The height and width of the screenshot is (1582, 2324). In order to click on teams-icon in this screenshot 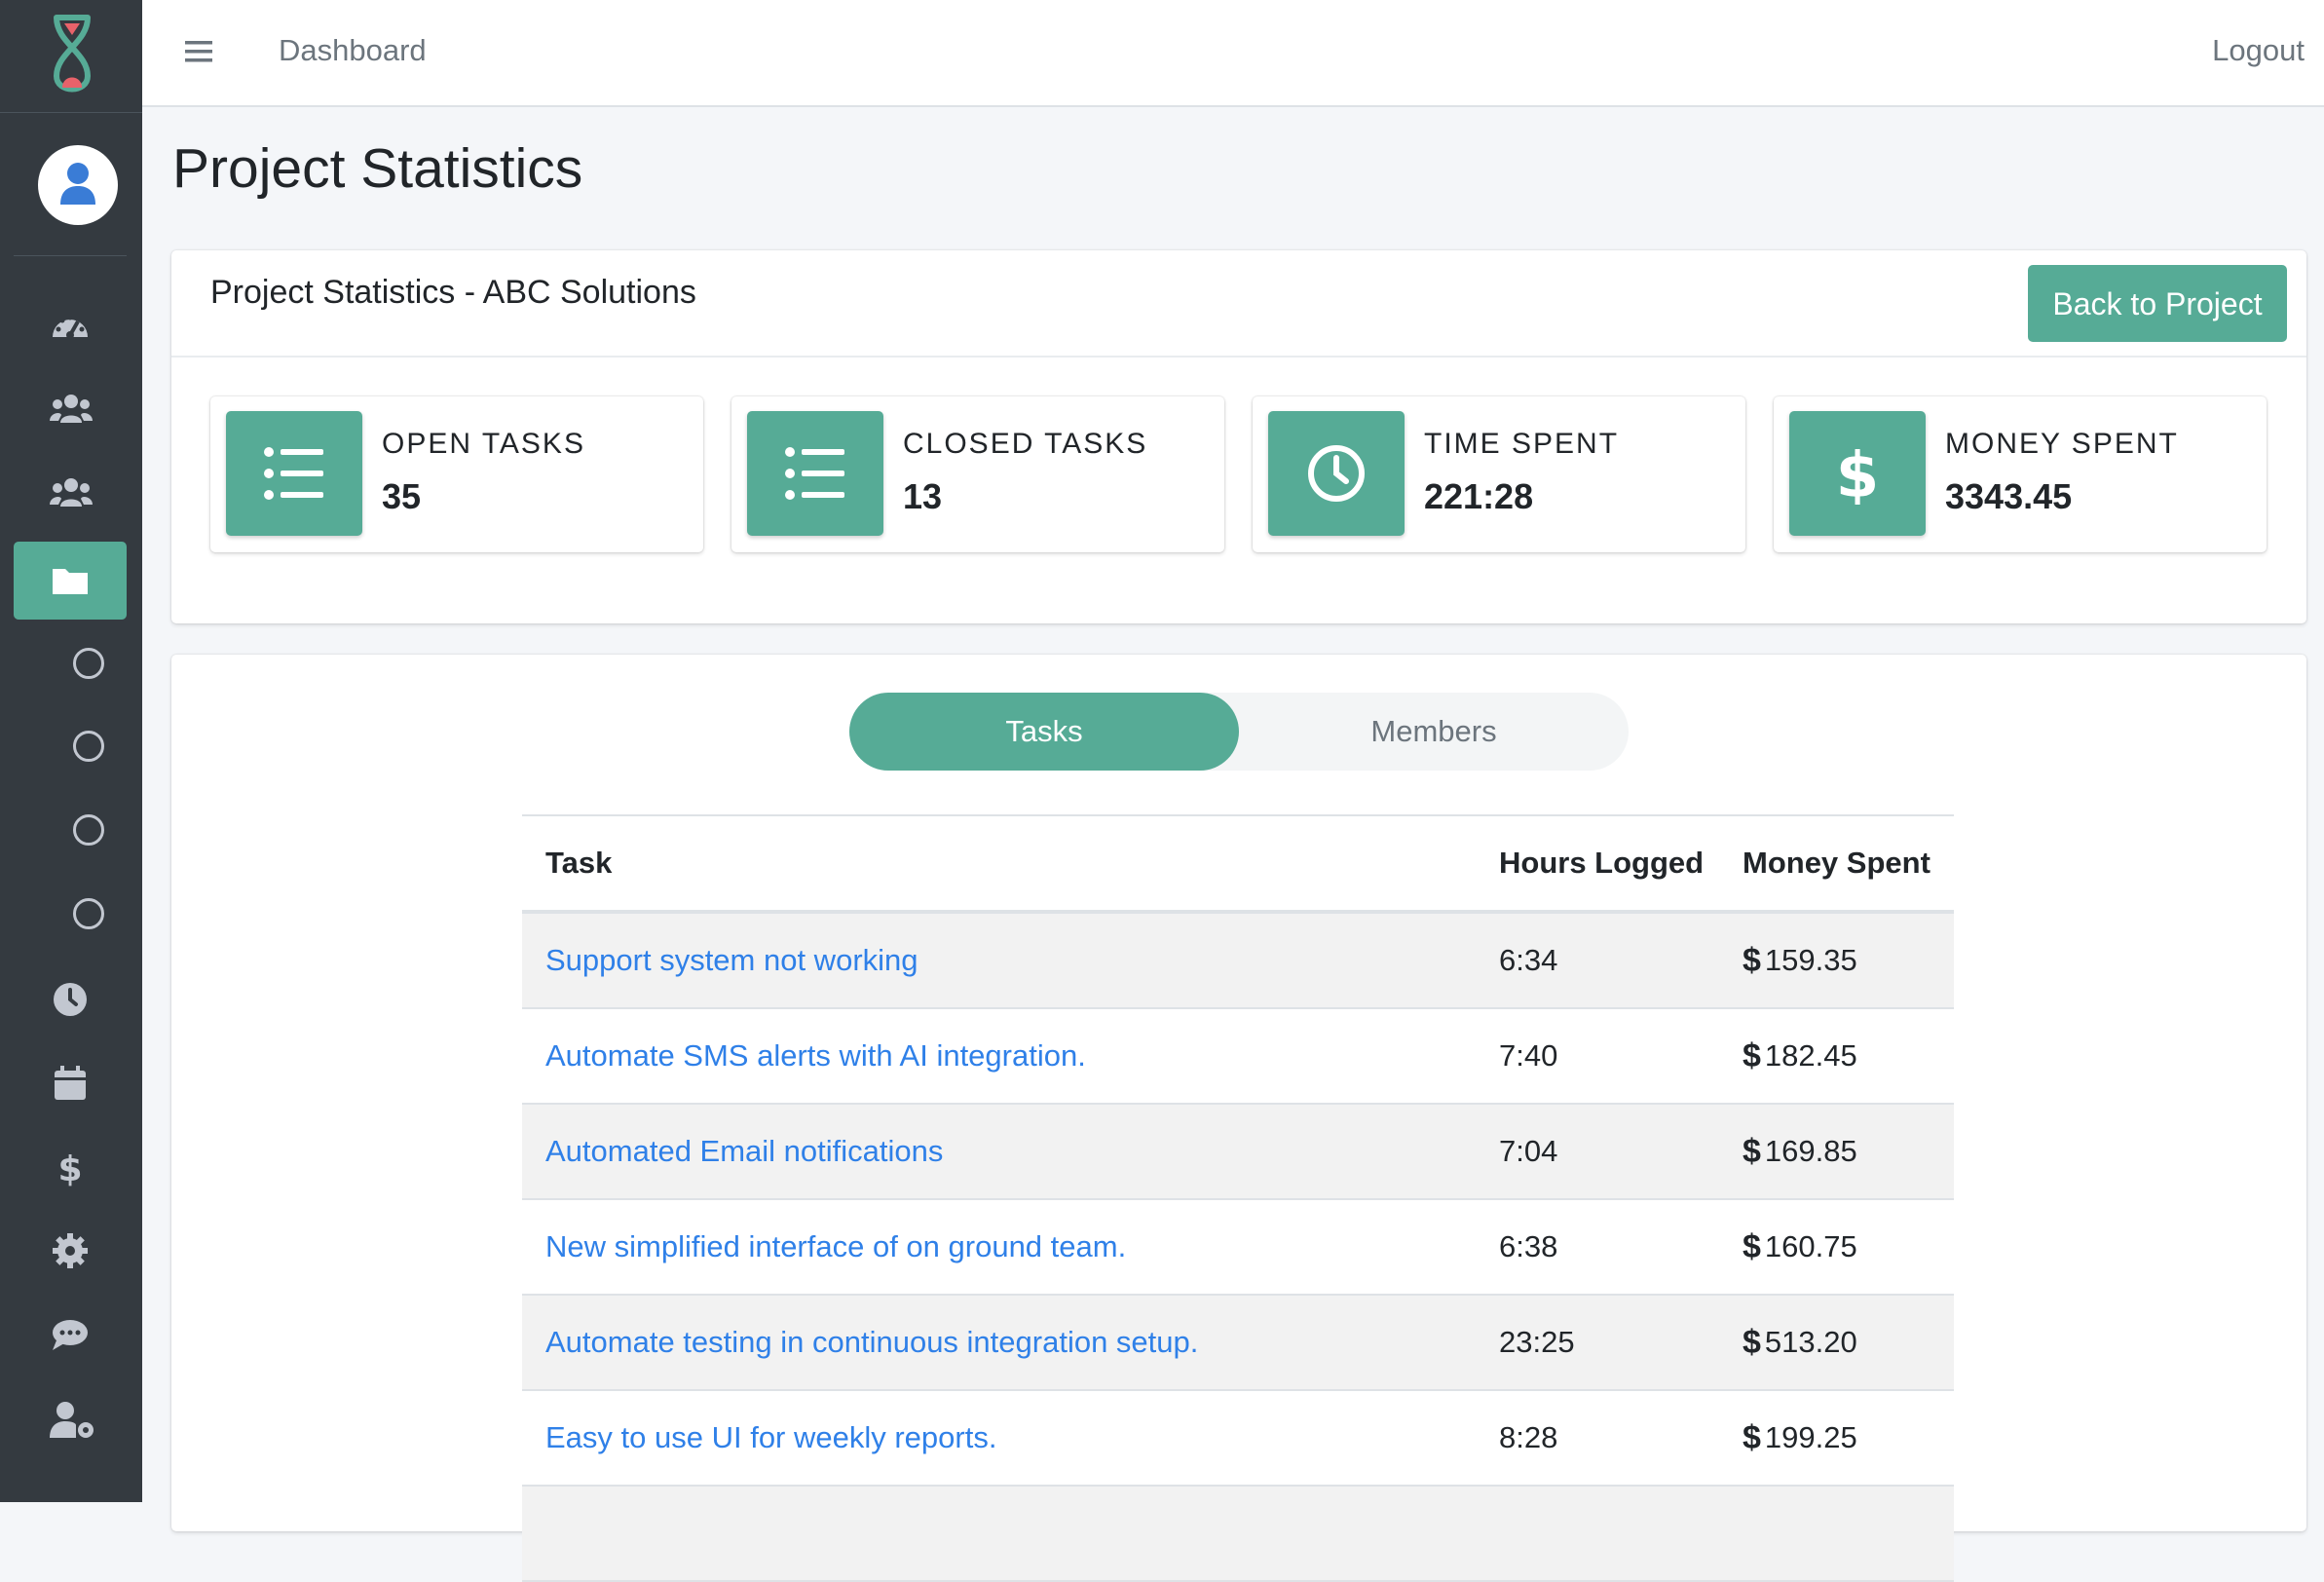, I will do `click(71, 492)`.